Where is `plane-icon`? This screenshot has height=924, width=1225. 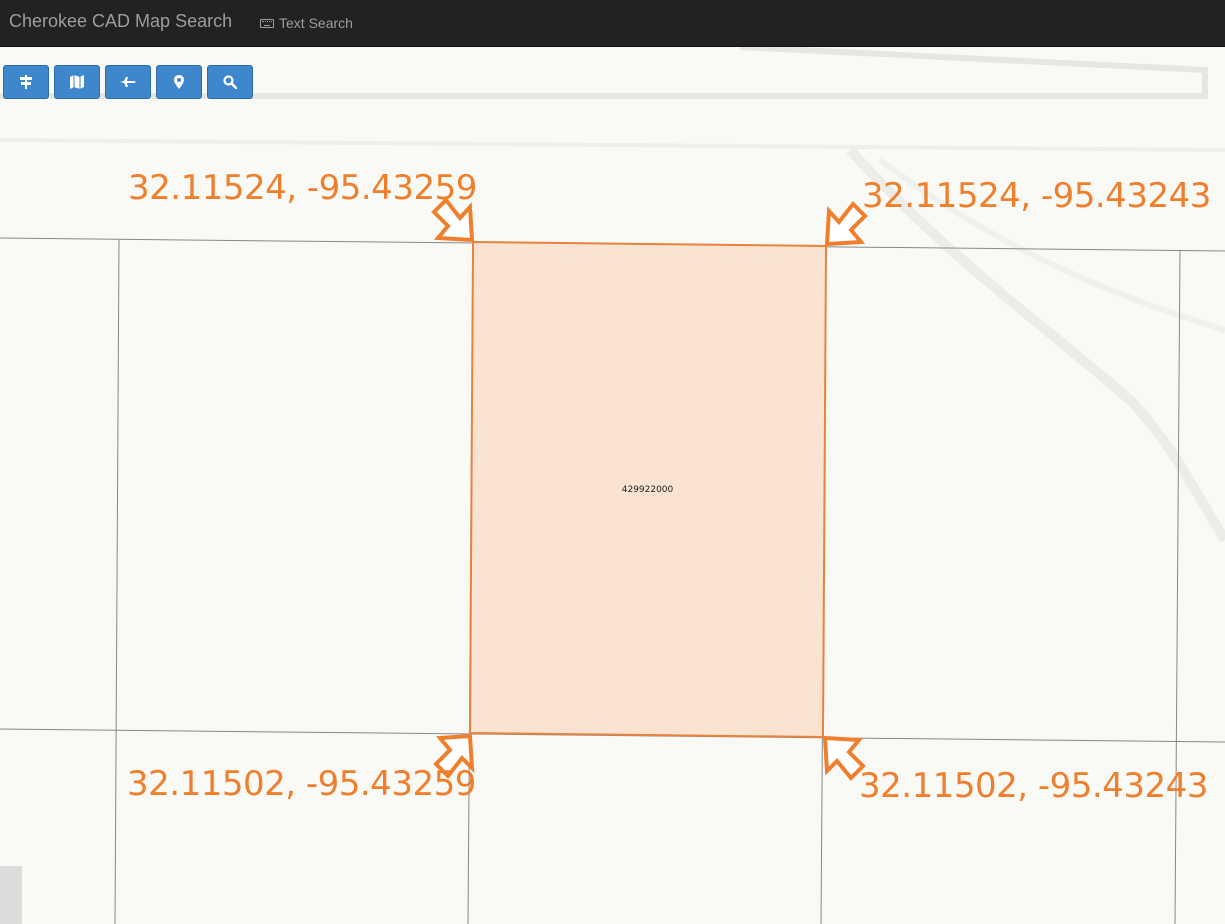
plane-icon is located at coordinates (128, 82).